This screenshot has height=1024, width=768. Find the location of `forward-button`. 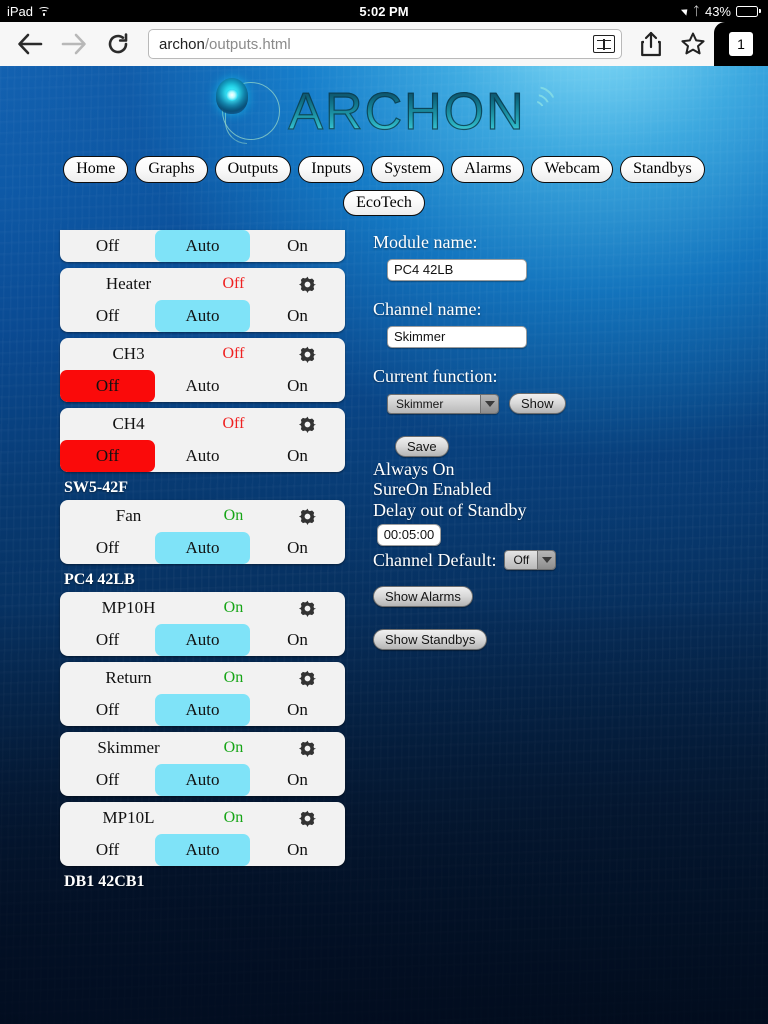

forward-button is located at coordinates (74, 44).